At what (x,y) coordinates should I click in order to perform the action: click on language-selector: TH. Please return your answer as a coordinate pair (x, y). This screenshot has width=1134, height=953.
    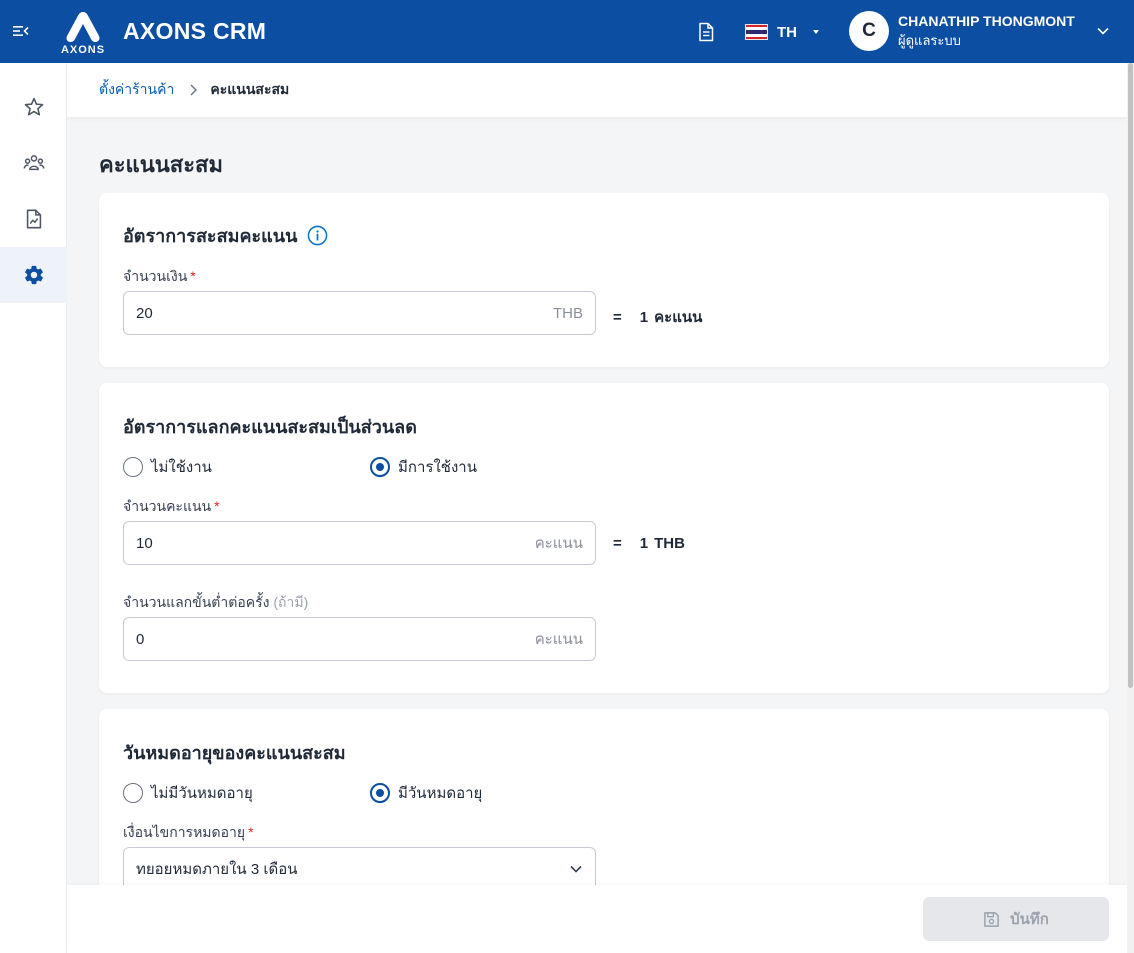
    Looking at the image, I should click on (782, 32).